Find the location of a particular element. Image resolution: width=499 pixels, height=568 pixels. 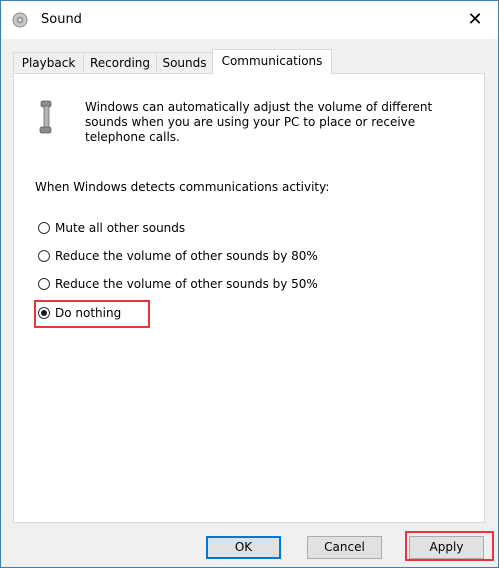

tab-communications: Communications is located at coordinates (272, 61).